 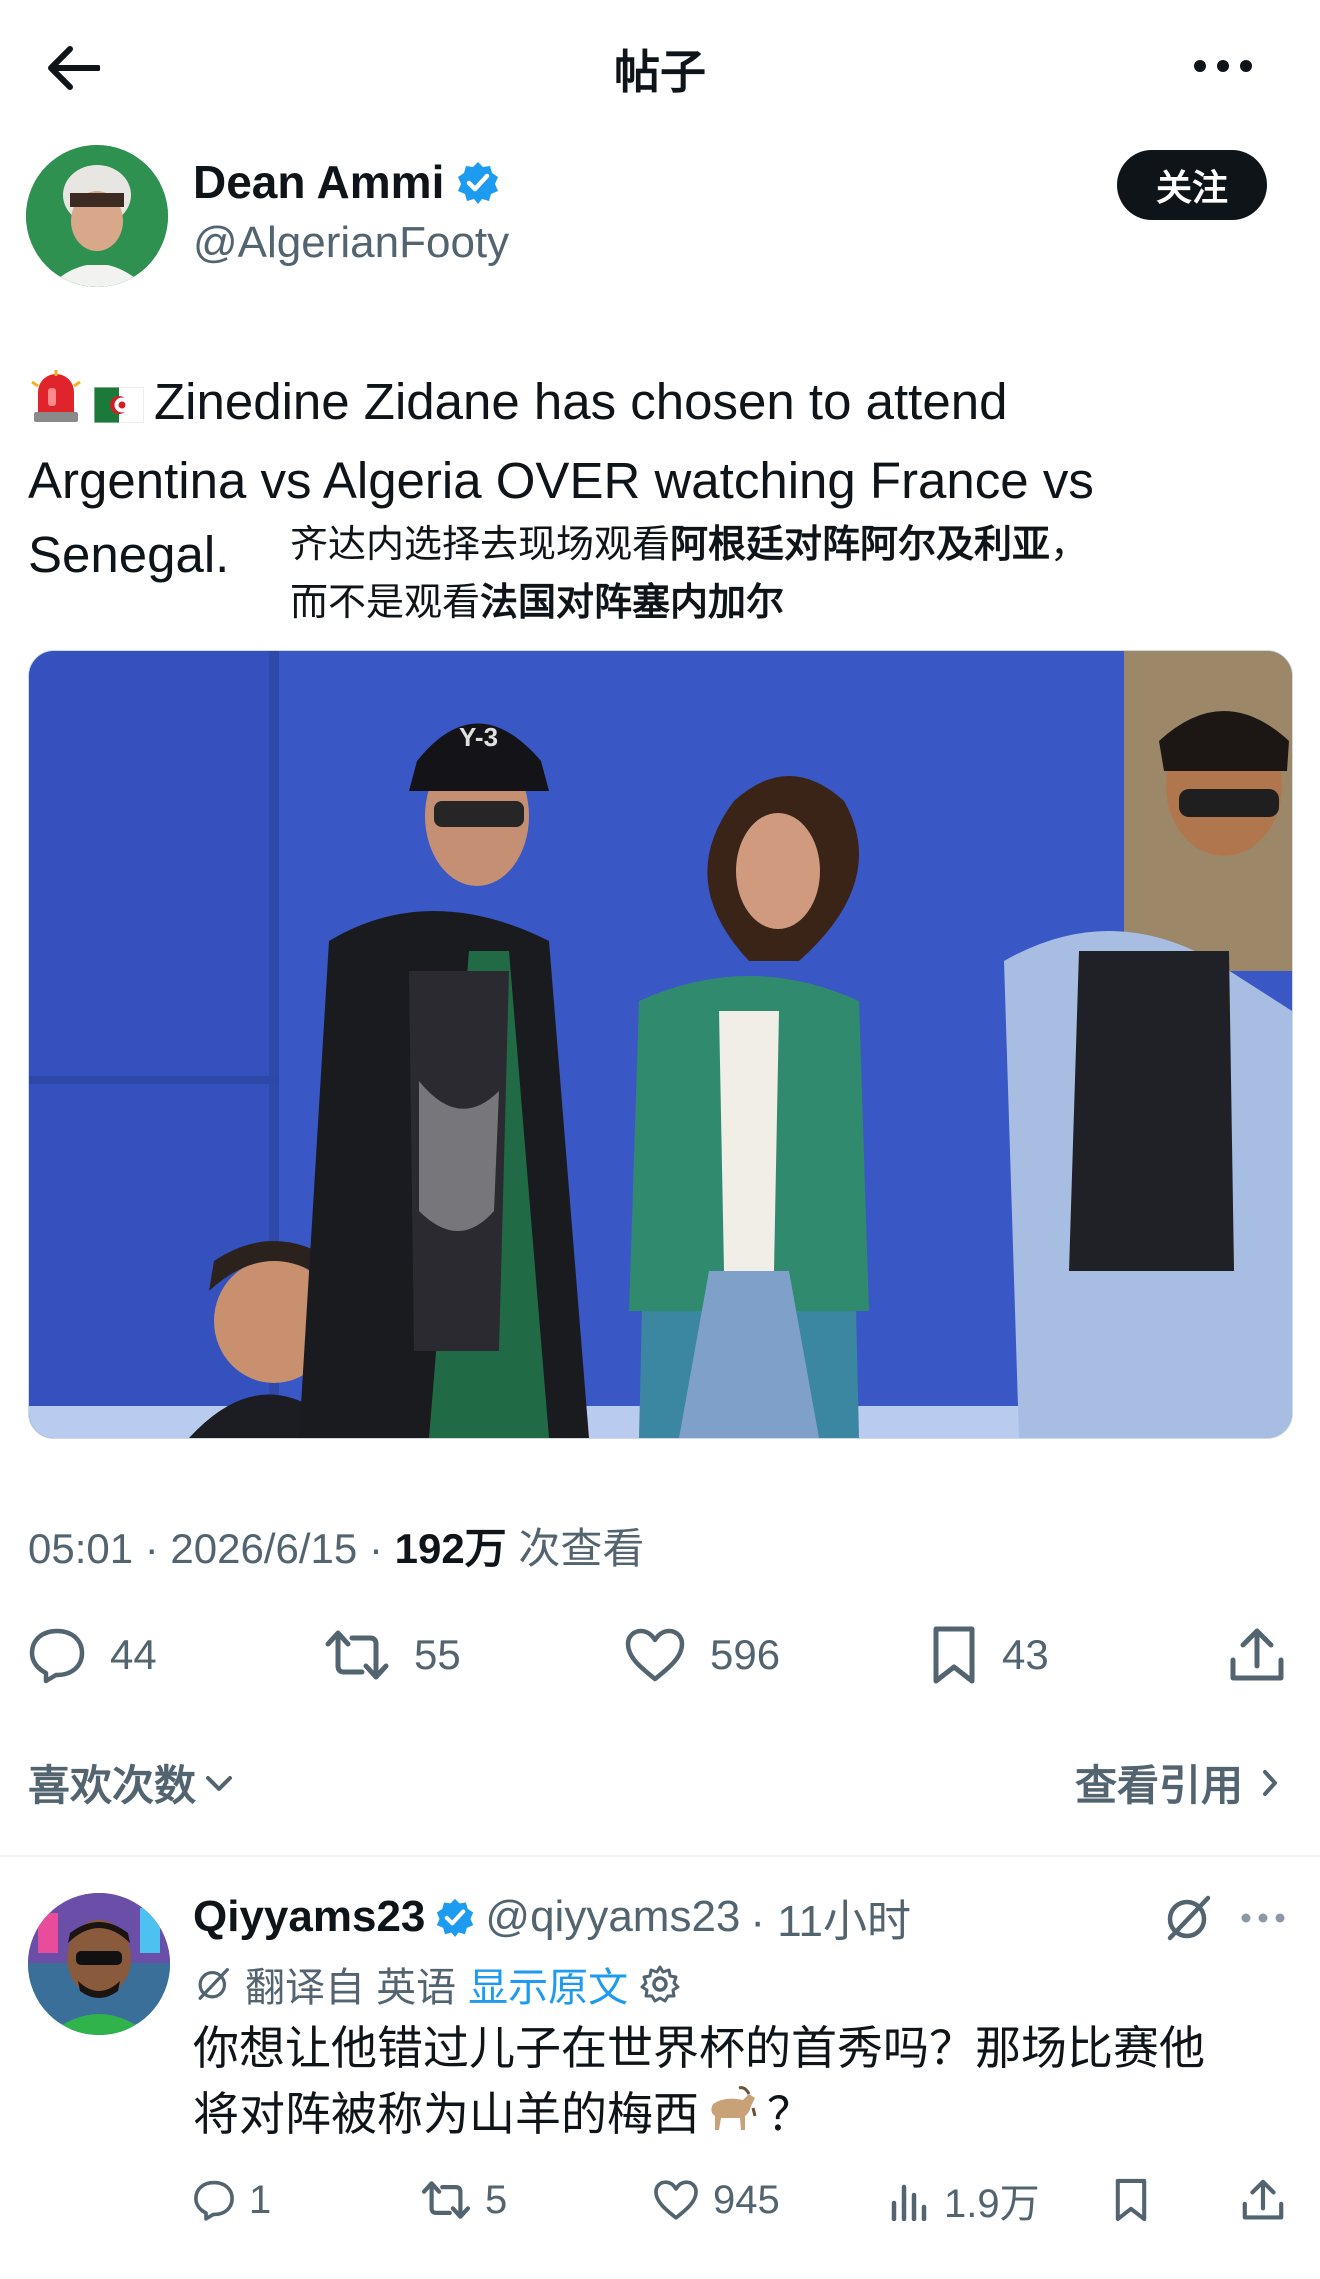 I want to click on author-handle: @AlgerianFooty, so click(x=351, y=243).